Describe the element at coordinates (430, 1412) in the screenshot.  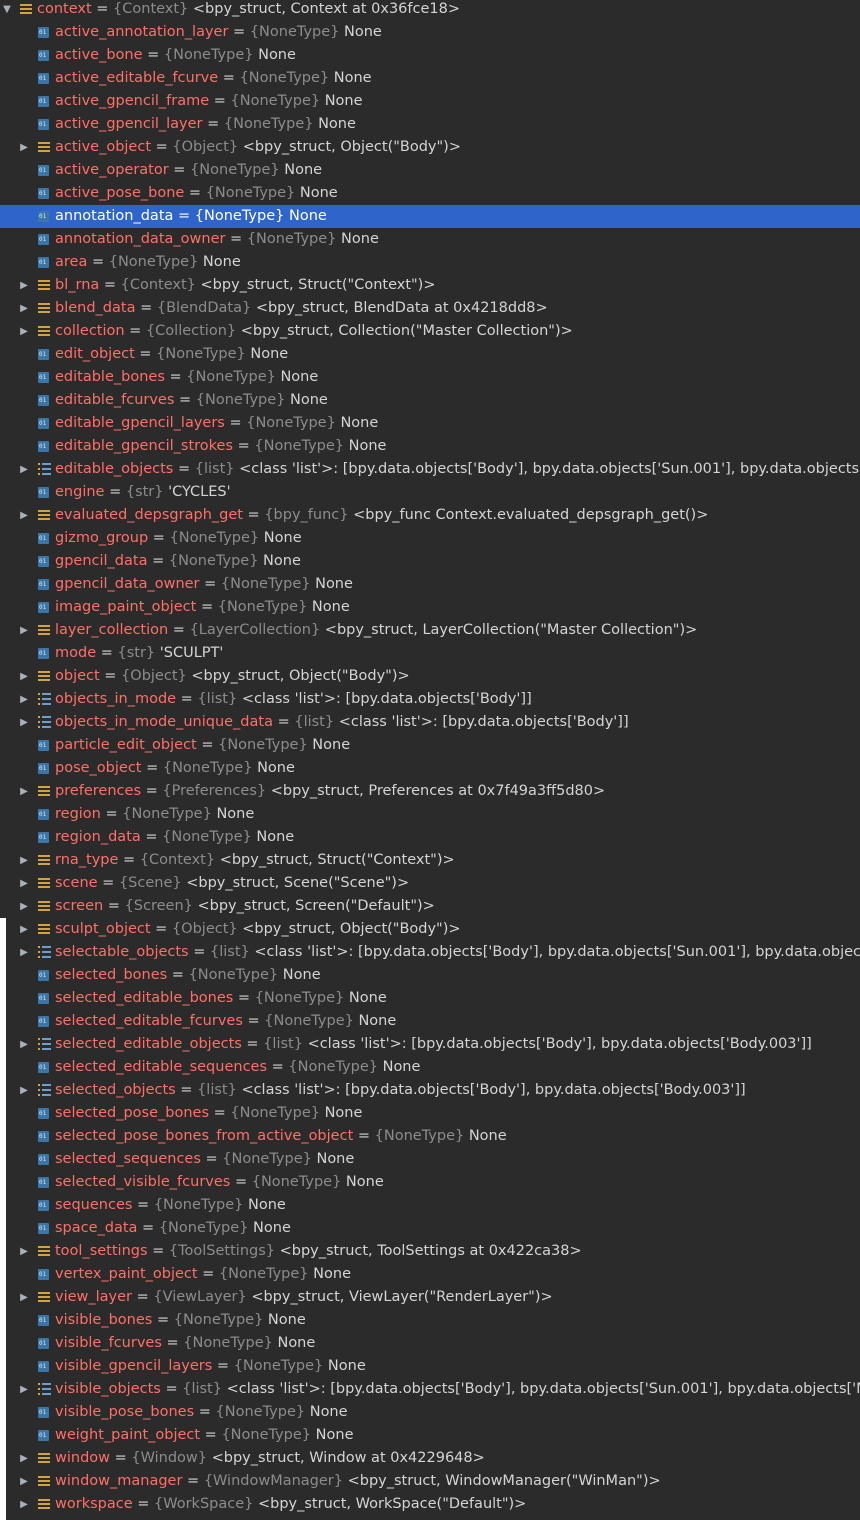
I see `tree-row-visible-pose-bones: visible_pose_bones = {NoneType} None` at that location.